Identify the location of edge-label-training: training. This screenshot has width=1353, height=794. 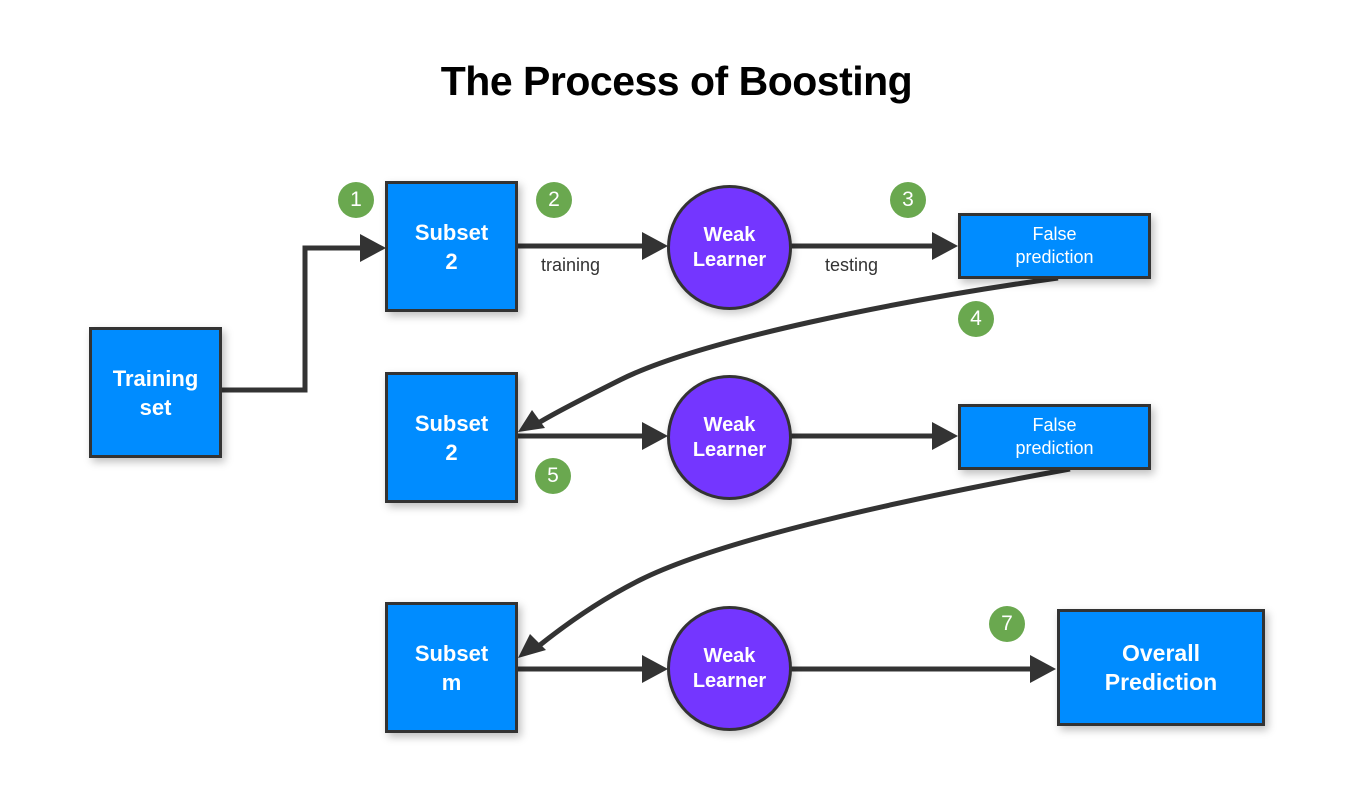
(571, 265).